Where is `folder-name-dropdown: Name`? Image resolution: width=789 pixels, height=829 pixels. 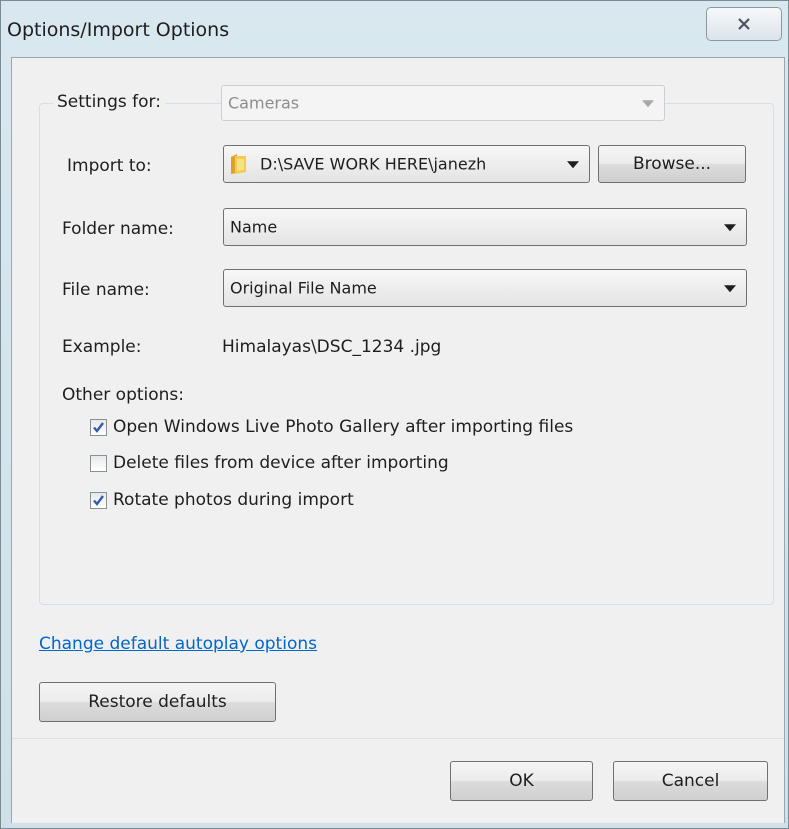 folder-name-dropdown: Name is located at coordinates (485, 227).